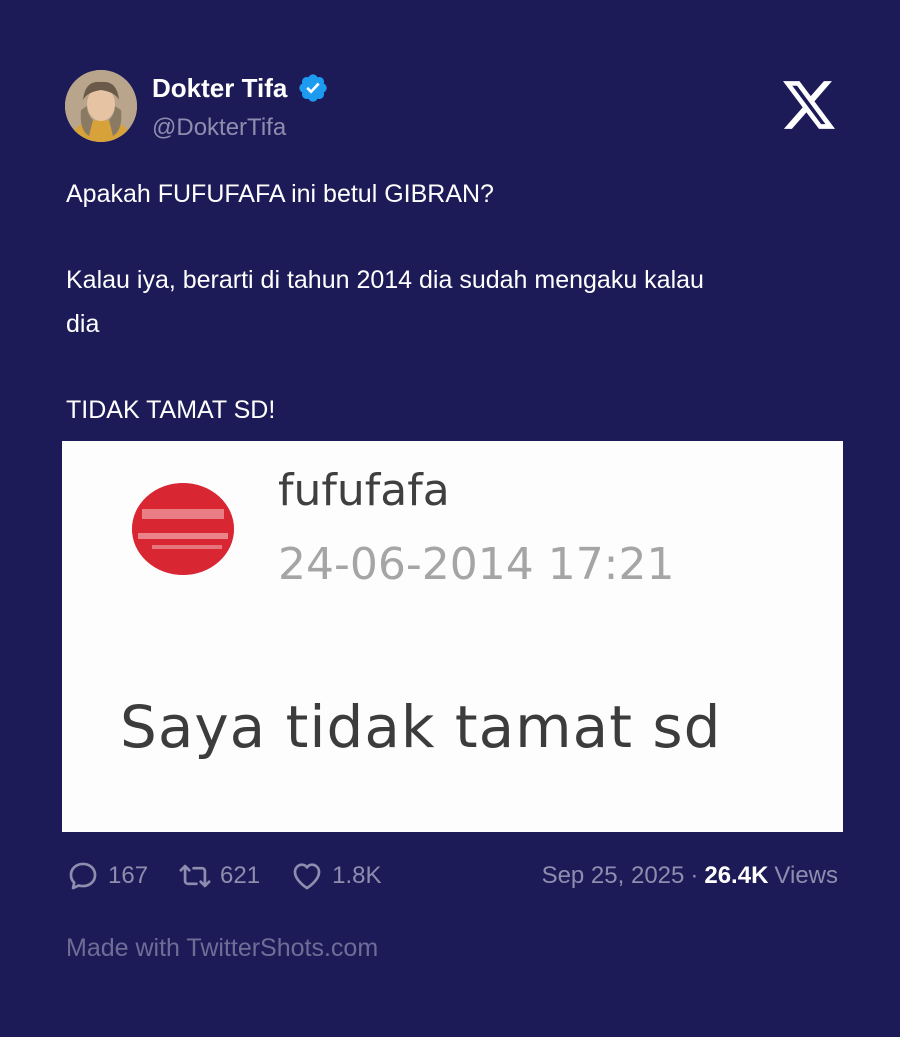 The height and width of the screenshot is (1037, 900). Describe the element at coordinates (183, 529) in the screenshot. I see `media-user-avatar` at that location.